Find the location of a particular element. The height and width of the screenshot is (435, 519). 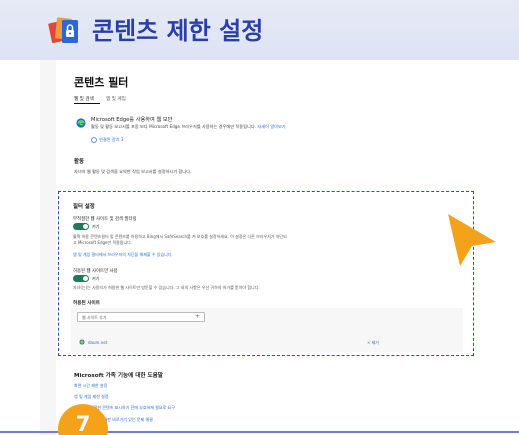

selected-tab-indicator is located at coordinates (87, 103).